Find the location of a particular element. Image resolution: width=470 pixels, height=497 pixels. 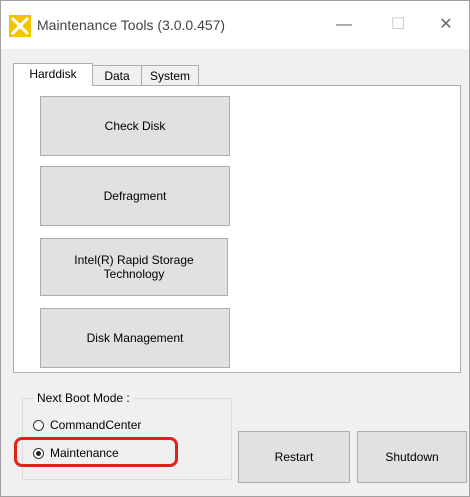

commandcenter-label: CommandCenter is located at coordinates (96, 425).